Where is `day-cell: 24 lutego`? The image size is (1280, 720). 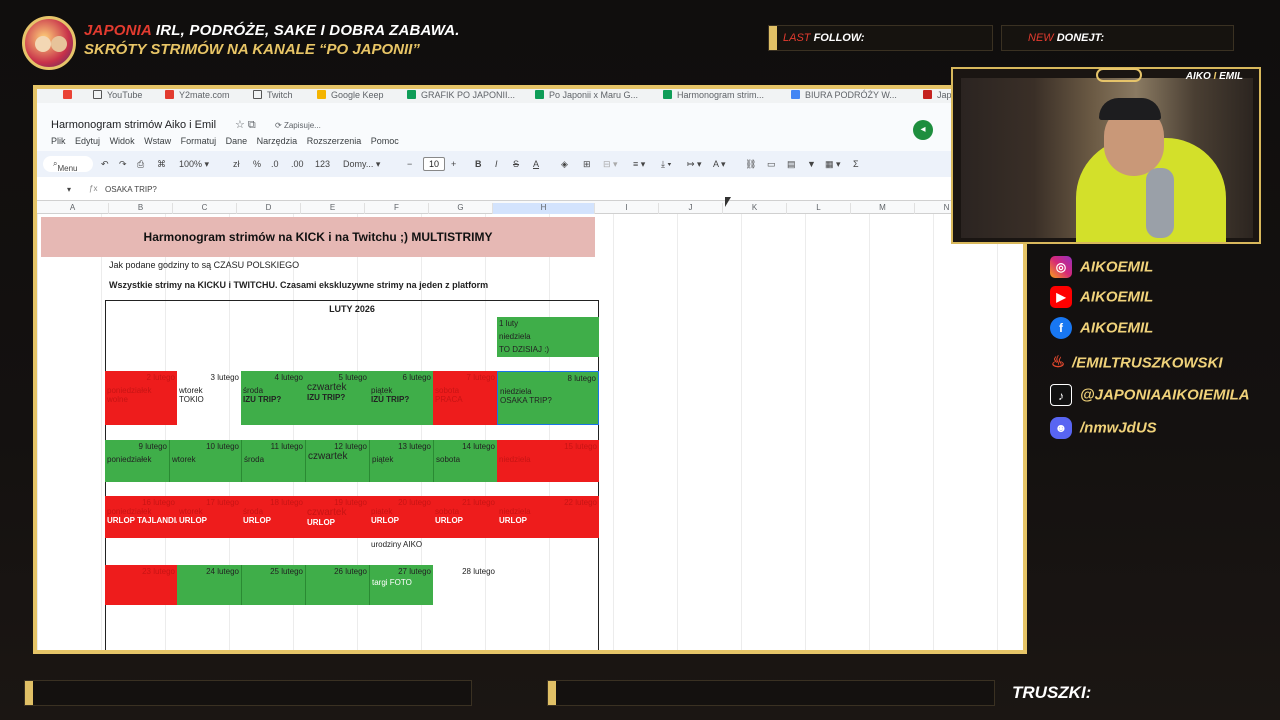 day-cell: 24 lutego is located at coordinates (209, 585).